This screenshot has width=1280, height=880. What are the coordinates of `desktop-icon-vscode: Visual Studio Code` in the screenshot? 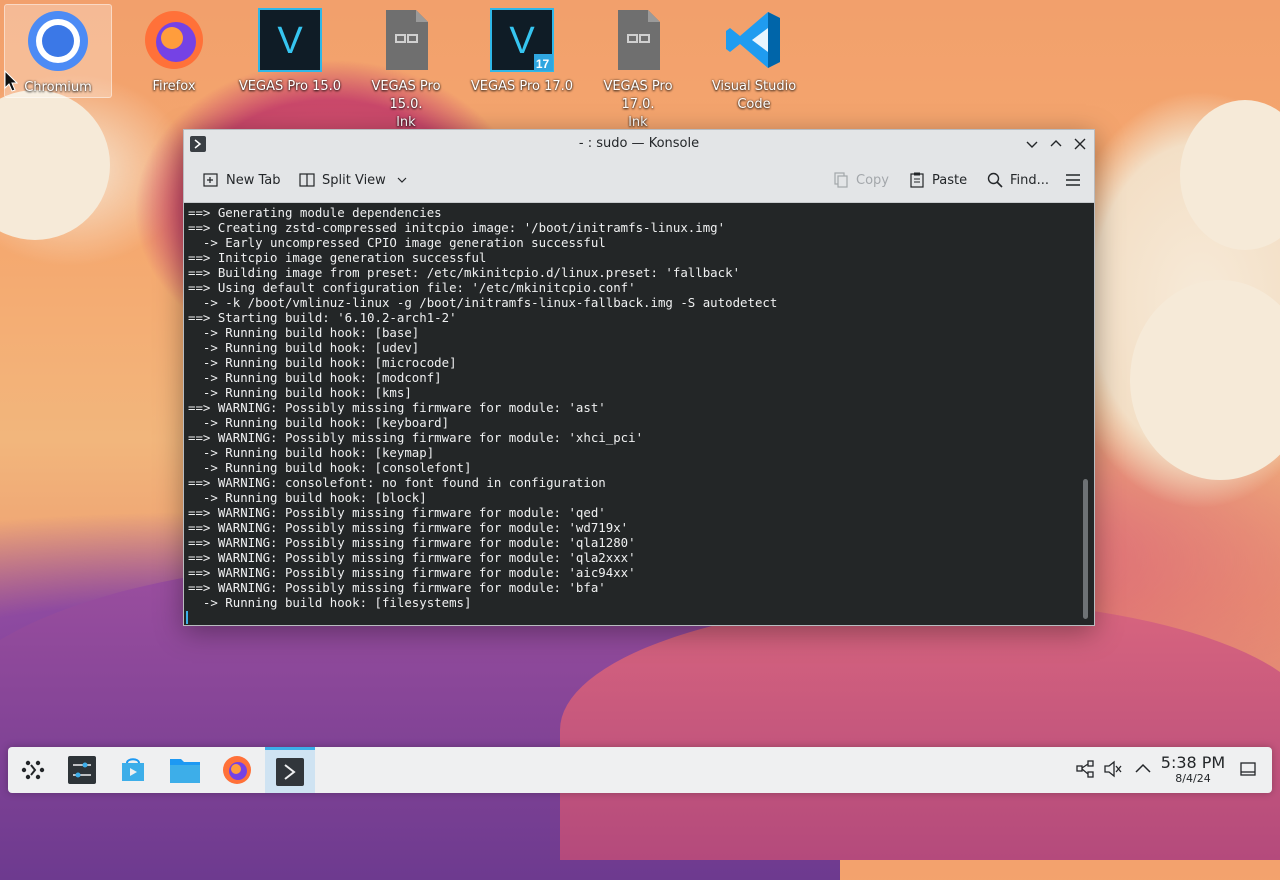 It's located at (754, 59).